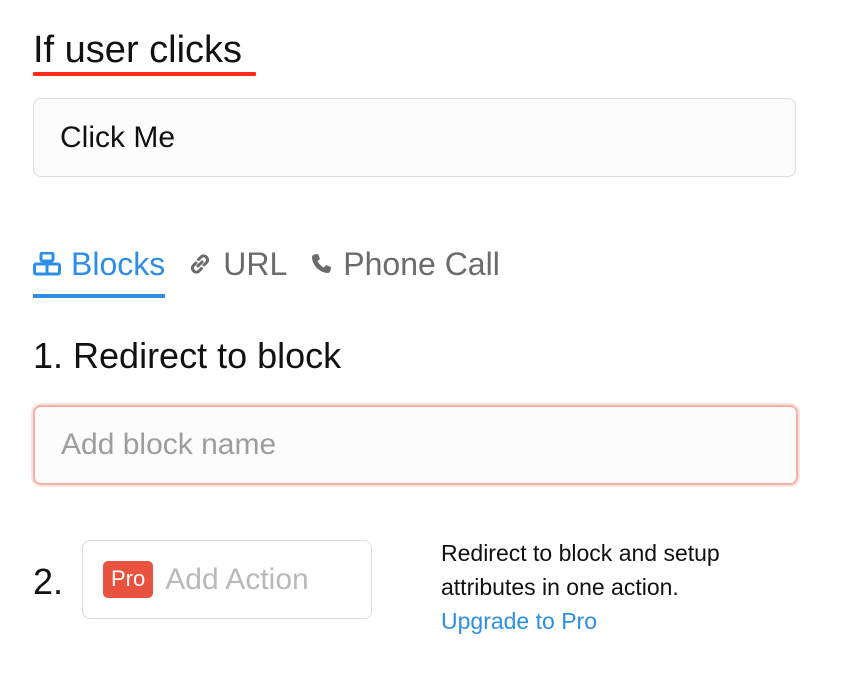 This screenshot has width=856, height=677. I want to click on tab-blocks-label: Blocks, so click(118, 263).